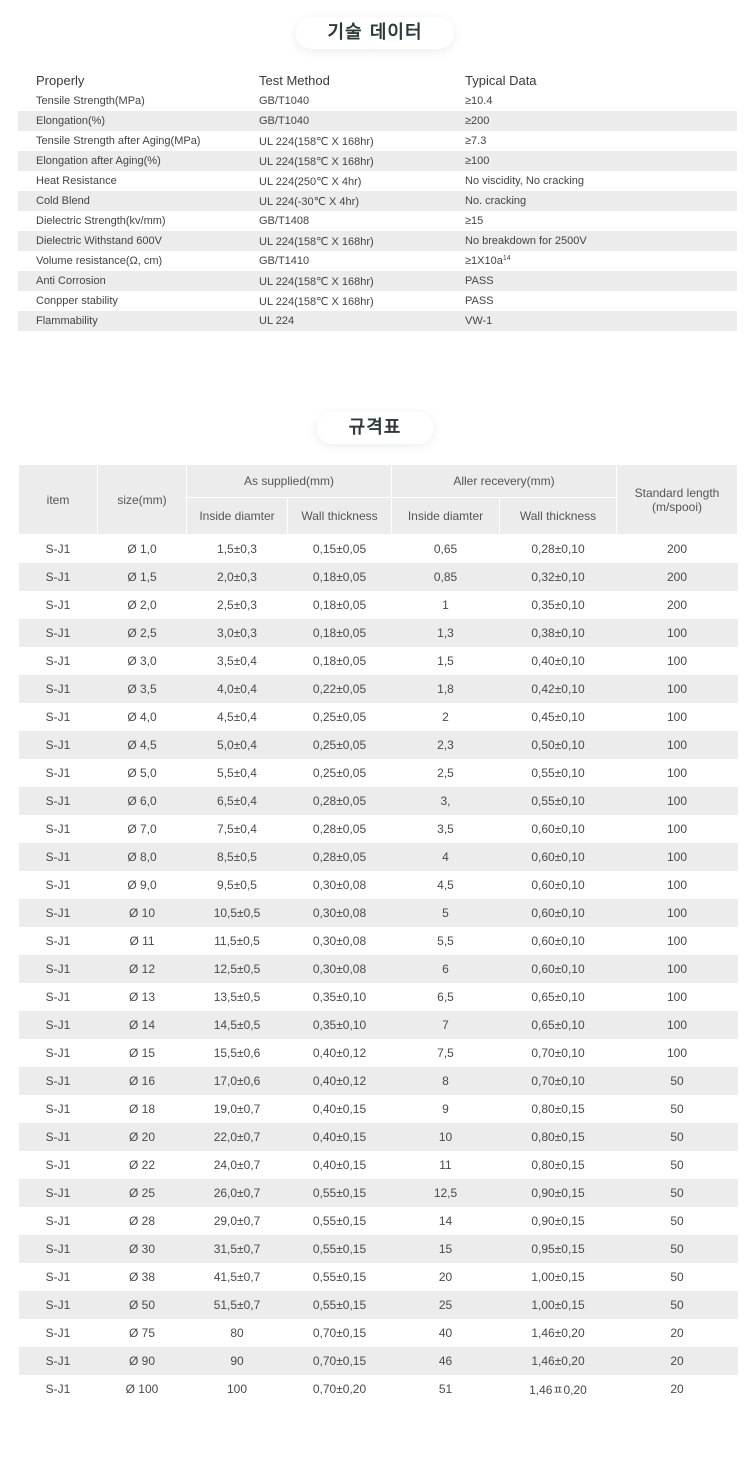 The image size is (750, 1466). What do you see at coordinates (339, 605) in the screenshot?
I see `spec-cell-wall-thickness-supplied: 0,18±0,05` at bounding box center [339, 605].